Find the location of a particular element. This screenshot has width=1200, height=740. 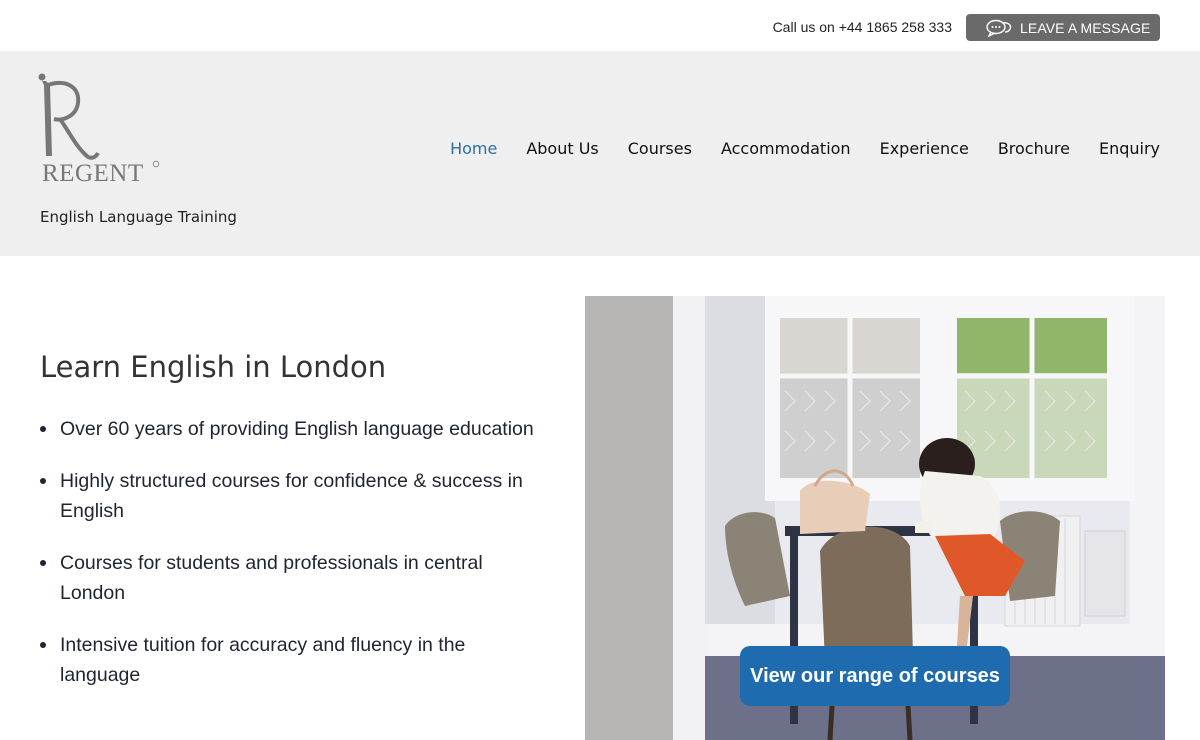

leave-message-label: LEAVE A MESSAGE is located at coordinates (1085, 27).